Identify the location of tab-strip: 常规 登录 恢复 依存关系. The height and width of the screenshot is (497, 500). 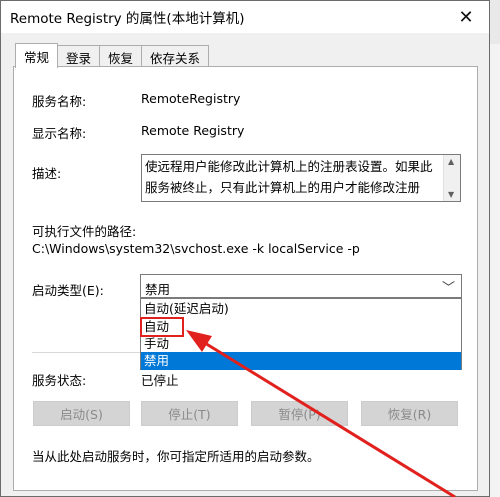
(112, 55).